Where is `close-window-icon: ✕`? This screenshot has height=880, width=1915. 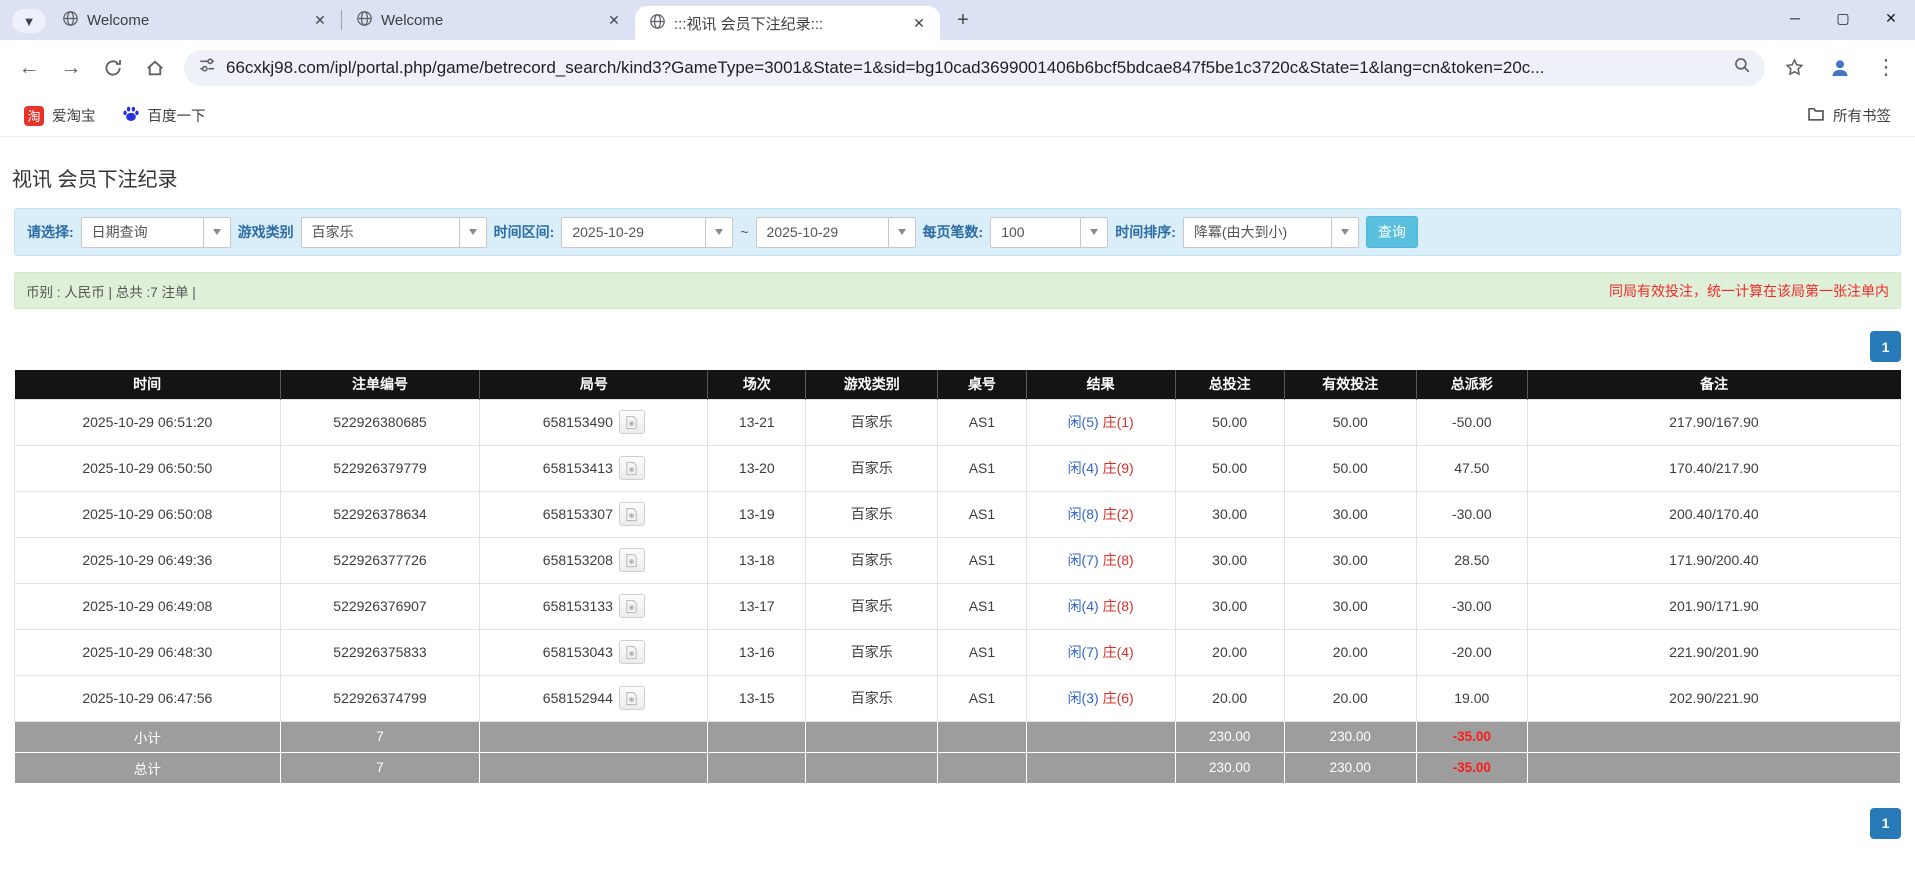 close-window-icon: ✕ is located at coordinates (1891, 18).